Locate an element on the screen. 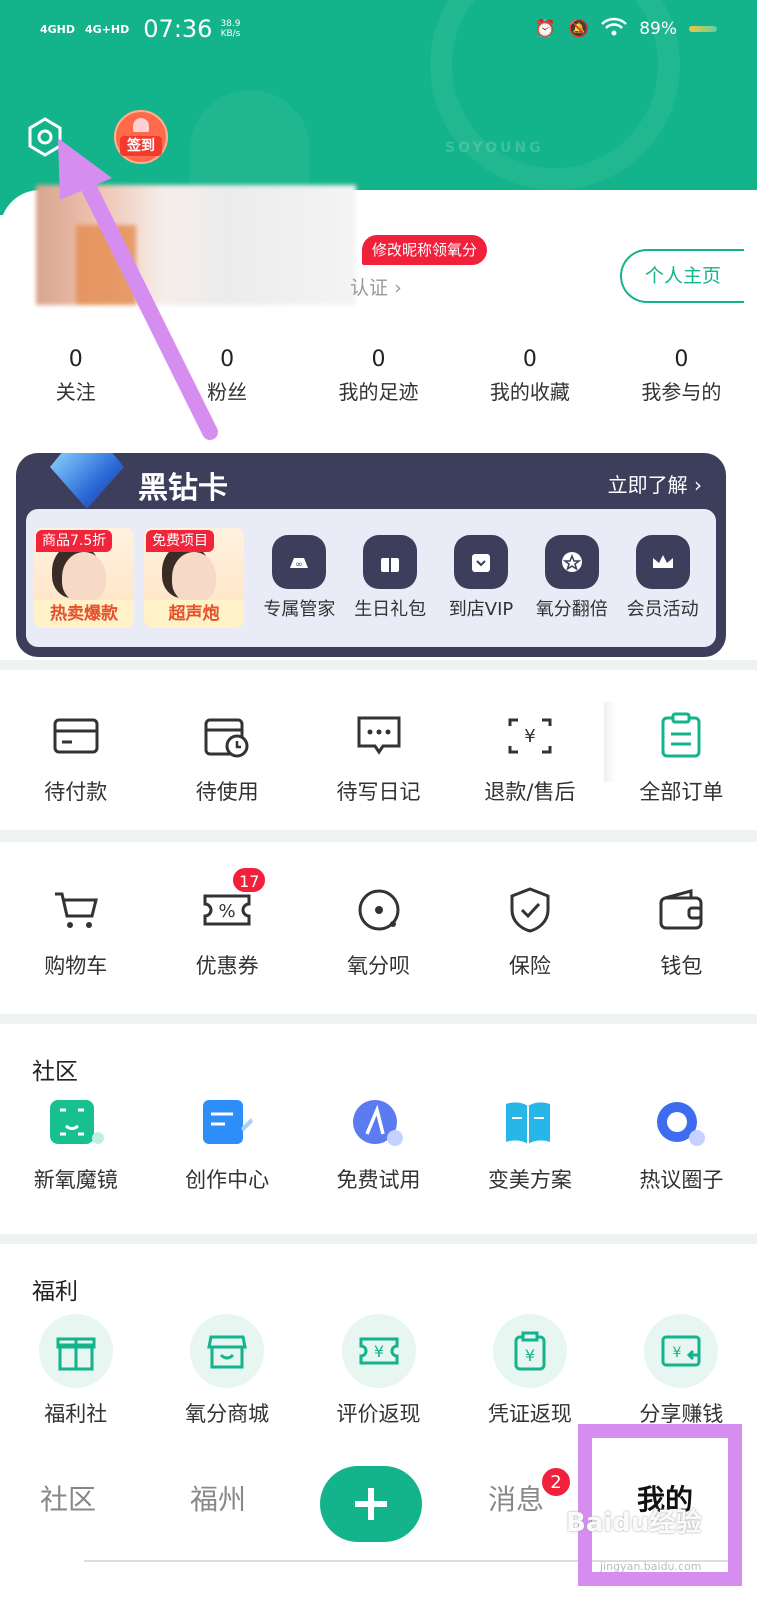 This screenshot has height=1600, width=757. signin-button: 签到 is located at coordinates (141, 137).